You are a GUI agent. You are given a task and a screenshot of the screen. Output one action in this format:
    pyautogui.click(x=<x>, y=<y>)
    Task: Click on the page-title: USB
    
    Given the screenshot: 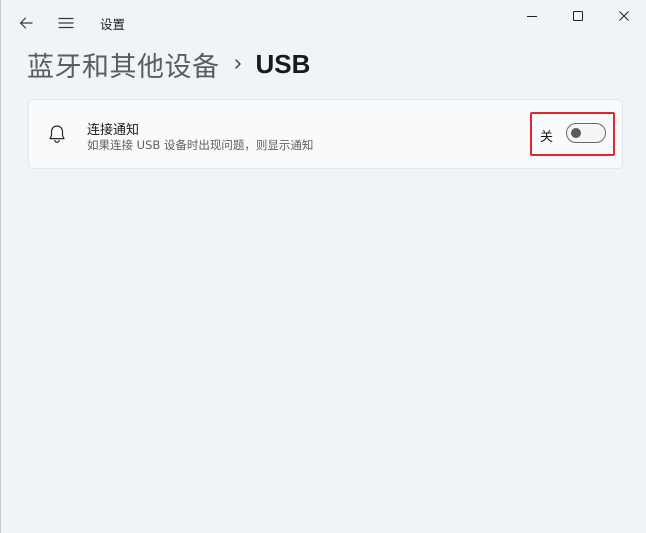 What is the action you would take?
    pyautogui.click(x=283, y=63)
    